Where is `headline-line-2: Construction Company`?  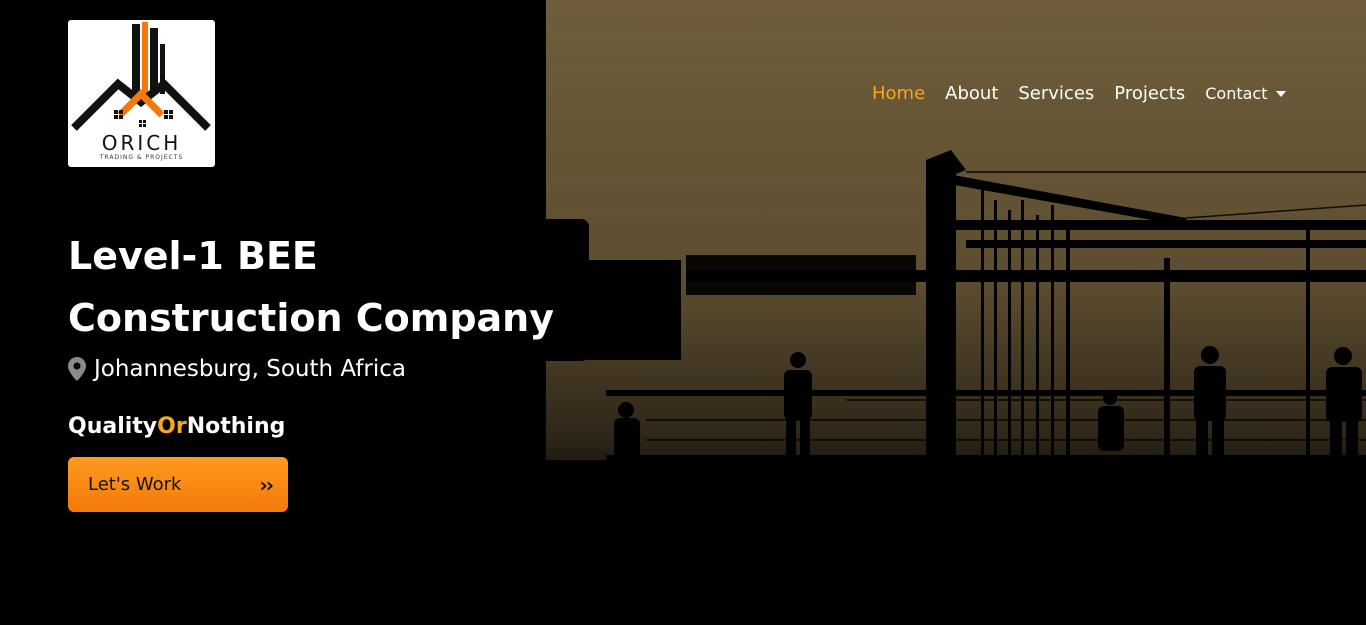 headline-line-2: Construction Company is located at coordinates (311, 318).